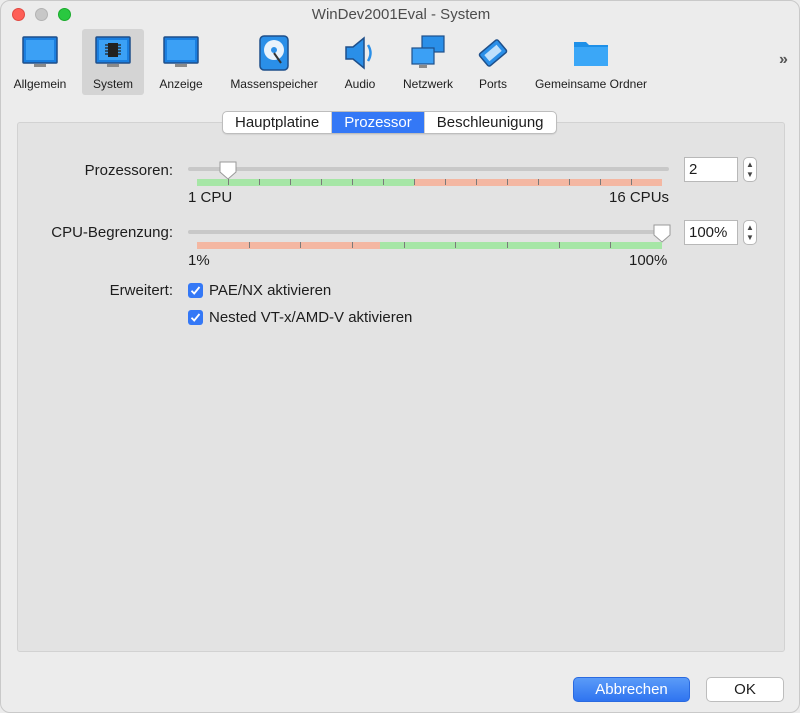  What do you see at coordinates (745, 689) in the screenshot?
I see `ok-button: OK` at bounding box center [745, 689].